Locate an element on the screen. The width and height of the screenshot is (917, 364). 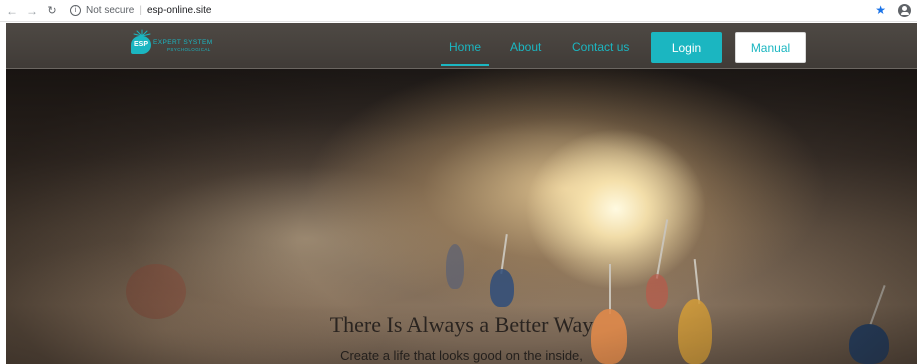
info-icon: i is located at coordinates (75, 10).